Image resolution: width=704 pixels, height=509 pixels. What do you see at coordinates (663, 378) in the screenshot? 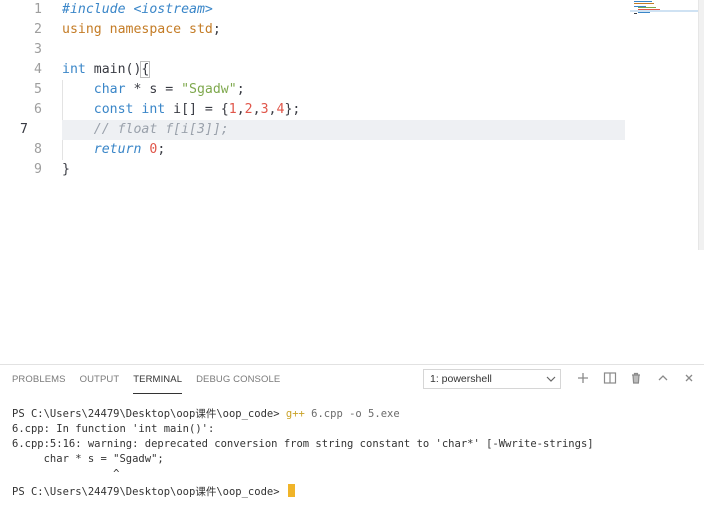
I see `chevron-up-icon` at bounding box center [663, 378].